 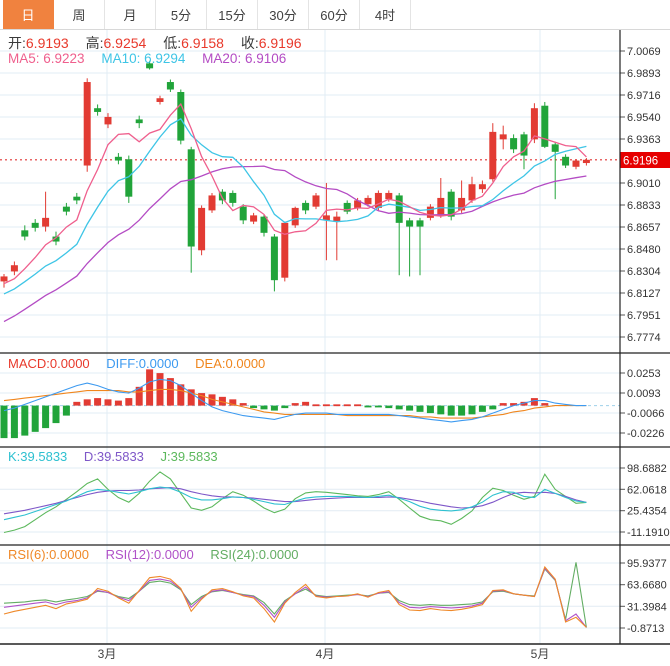 What do you see at coordinates (644, 206) in the screenshot?
I see `svg-text: 6.8833` at bounding box center [644, 206].